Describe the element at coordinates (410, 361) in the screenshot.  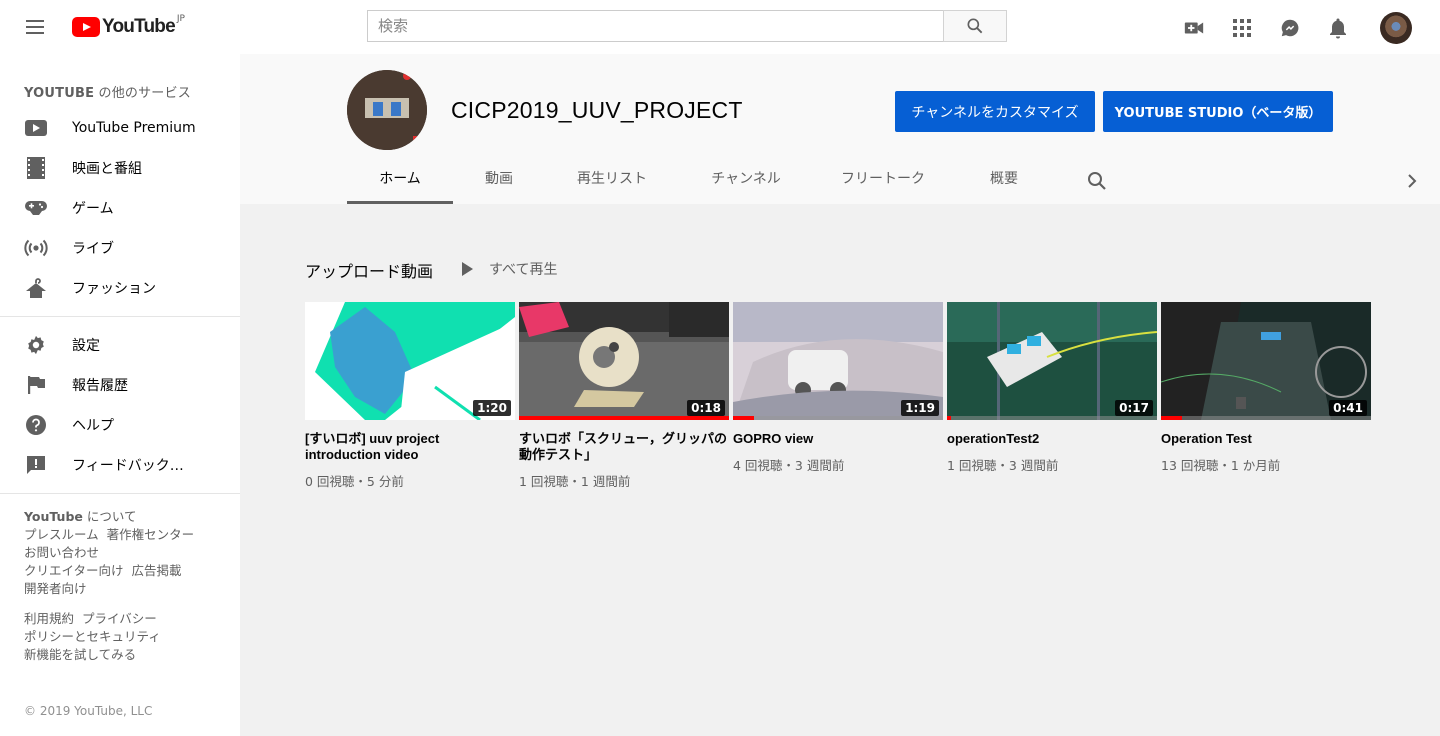
I see `video-thumbnail: 1:20` at that location.